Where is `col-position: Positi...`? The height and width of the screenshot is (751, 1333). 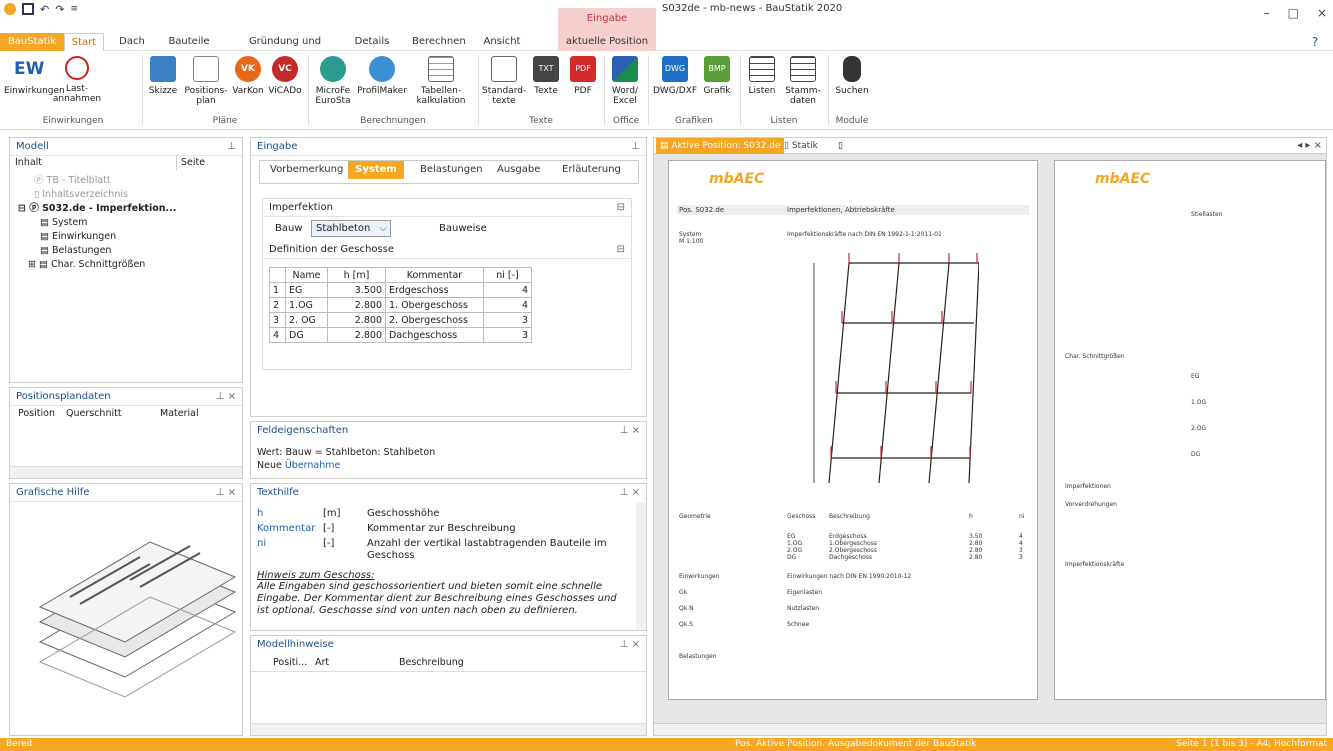 col-position: Positi... is located at coordinates (290, 663).